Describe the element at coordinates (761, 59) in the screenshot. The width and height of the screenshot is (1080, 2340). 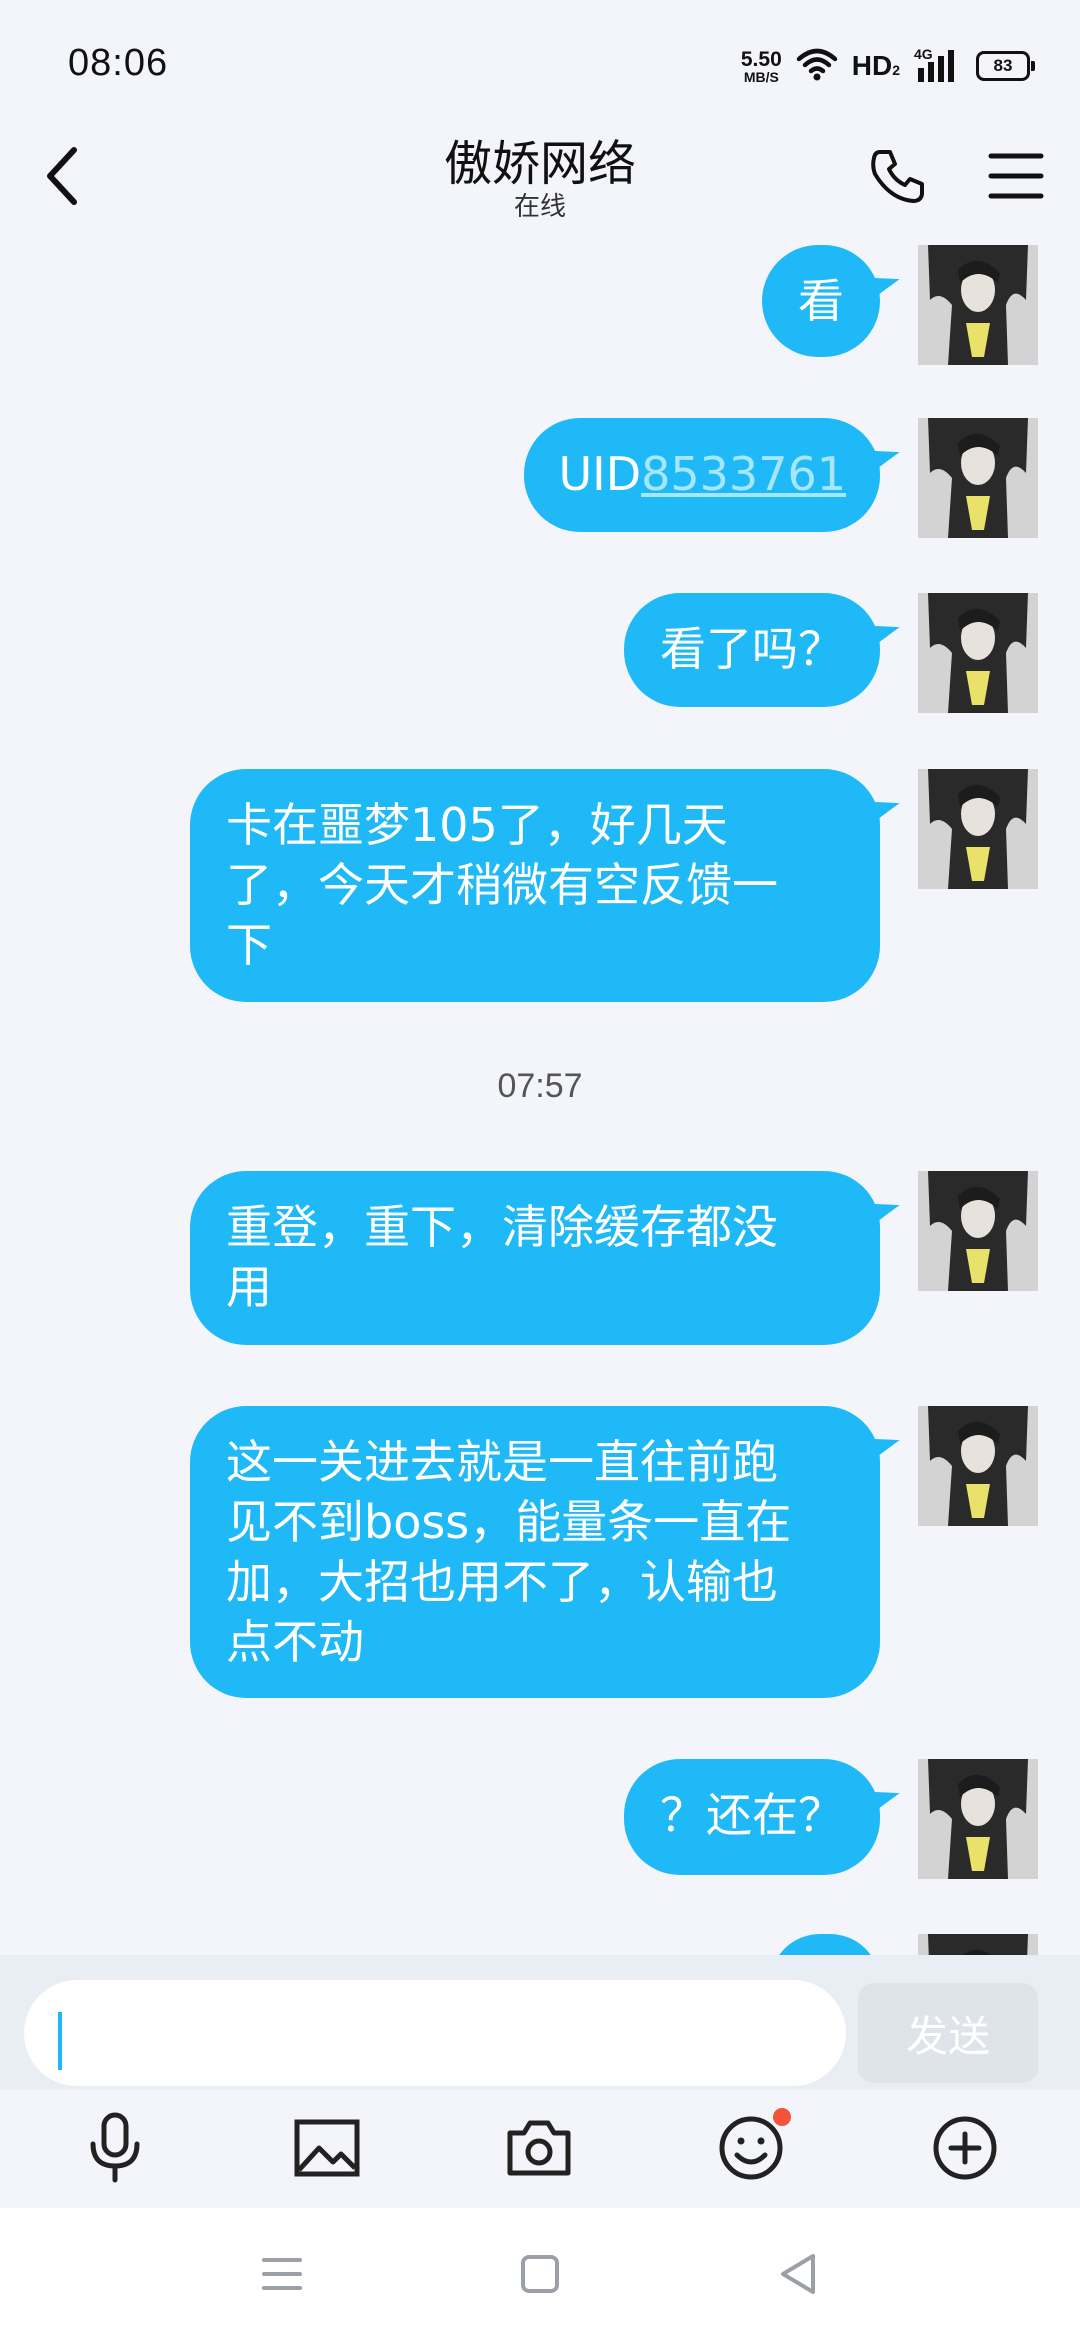
I see `network-speed-value: 5.50` at that location.